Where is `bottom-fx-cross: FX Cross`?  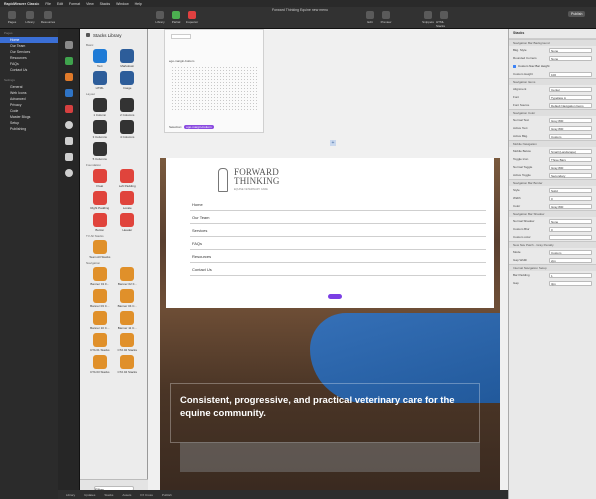 bottom-fx-cross: FX Cross is located at coordinates (146, 495).